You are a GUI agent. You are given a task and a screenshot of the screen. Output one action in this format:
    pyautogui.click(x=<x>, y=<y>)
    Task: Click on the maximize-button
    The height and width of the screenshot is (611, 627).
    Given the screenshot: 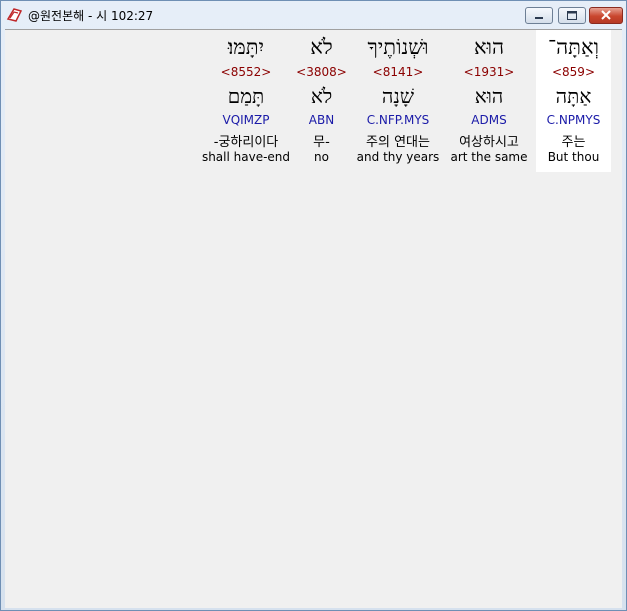 What is the action you would take?
    pyautogui.click(x=572, y=15)
    